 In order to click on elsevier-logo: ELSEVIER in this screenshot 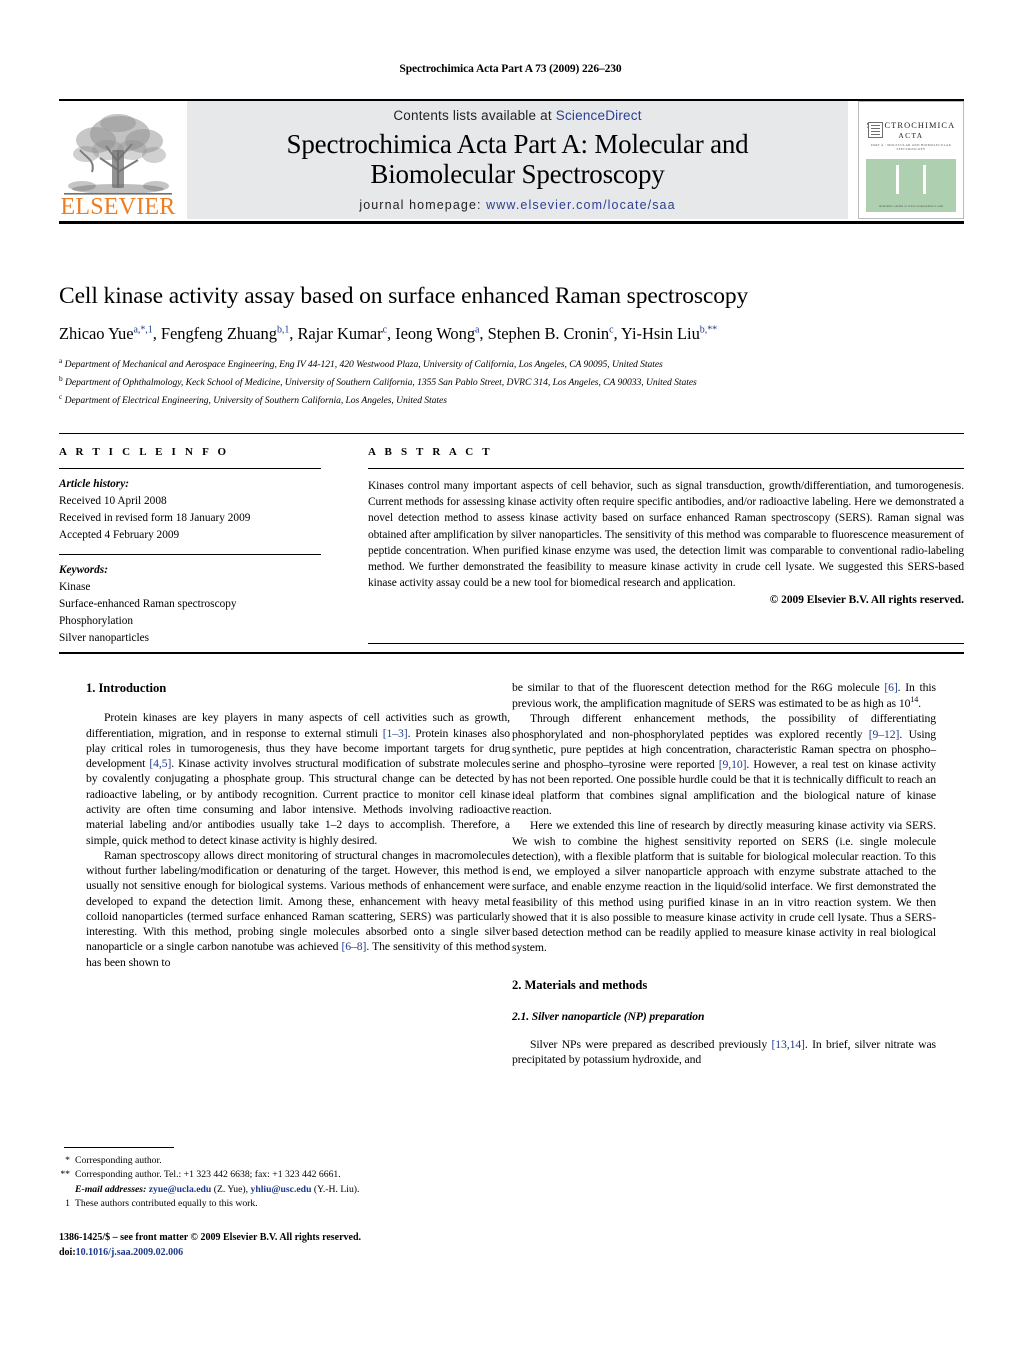, I will do `click(118, 160)`.